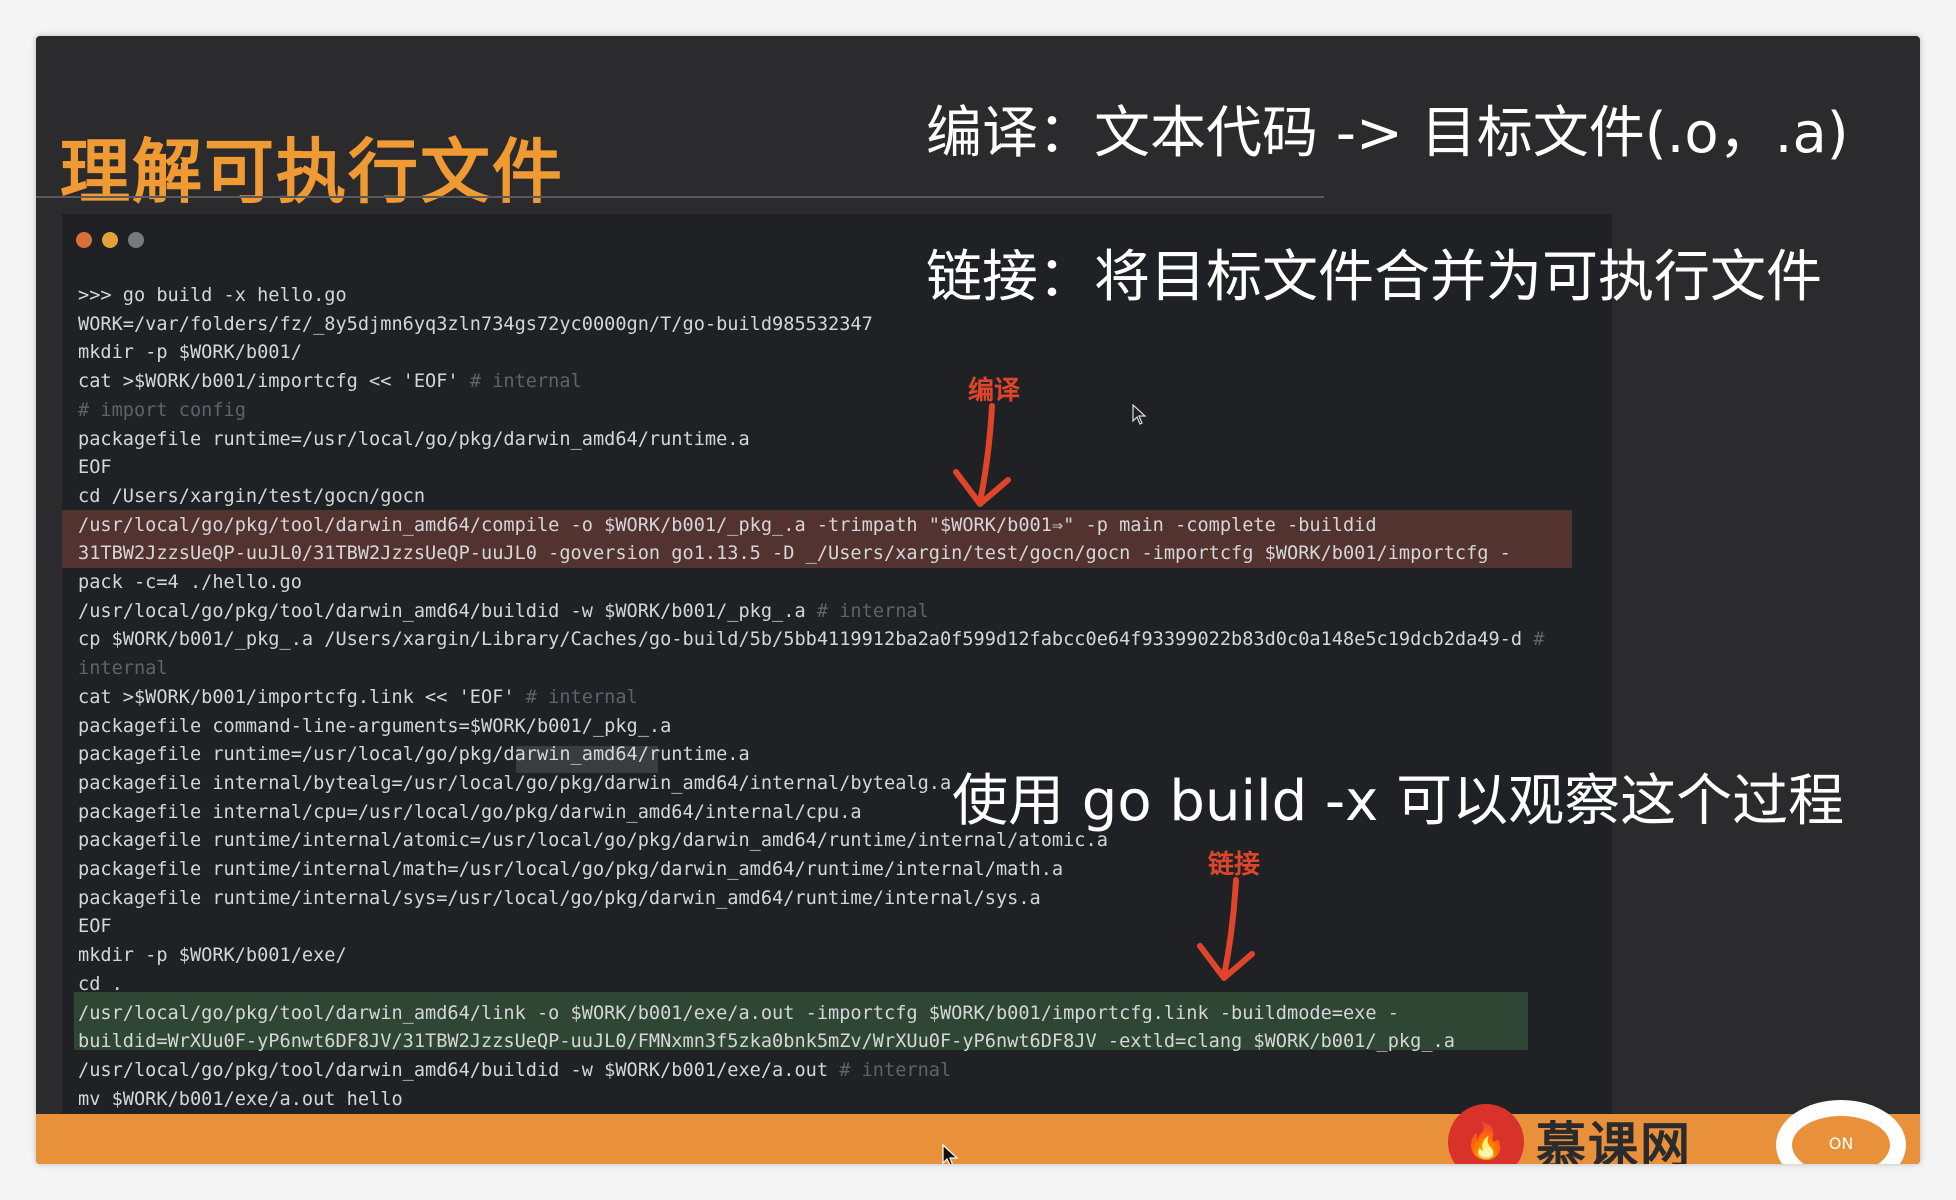 The width and height of the screenshot is (1956, 1200). Describe the element at coordinates (811, 956) in the screenshot. I see `terminal-line: mkdir -p $WORK/b001/exe/` at that location.